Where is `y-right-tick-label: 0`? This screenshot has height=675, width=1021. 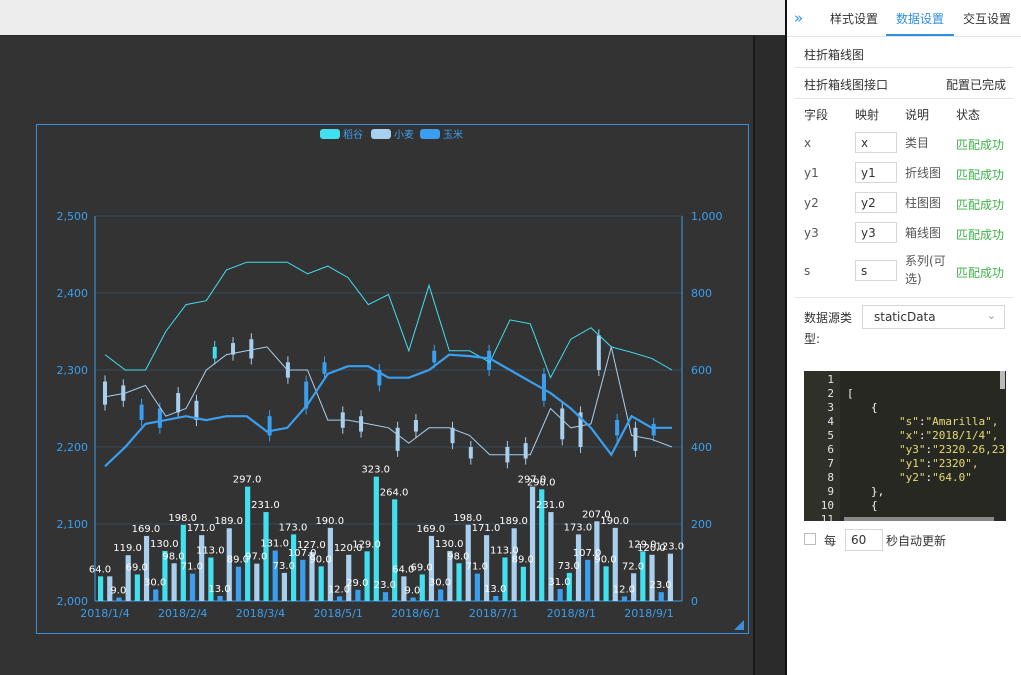
y-right-tick-label: 0 is located at coordinates (694, 601).